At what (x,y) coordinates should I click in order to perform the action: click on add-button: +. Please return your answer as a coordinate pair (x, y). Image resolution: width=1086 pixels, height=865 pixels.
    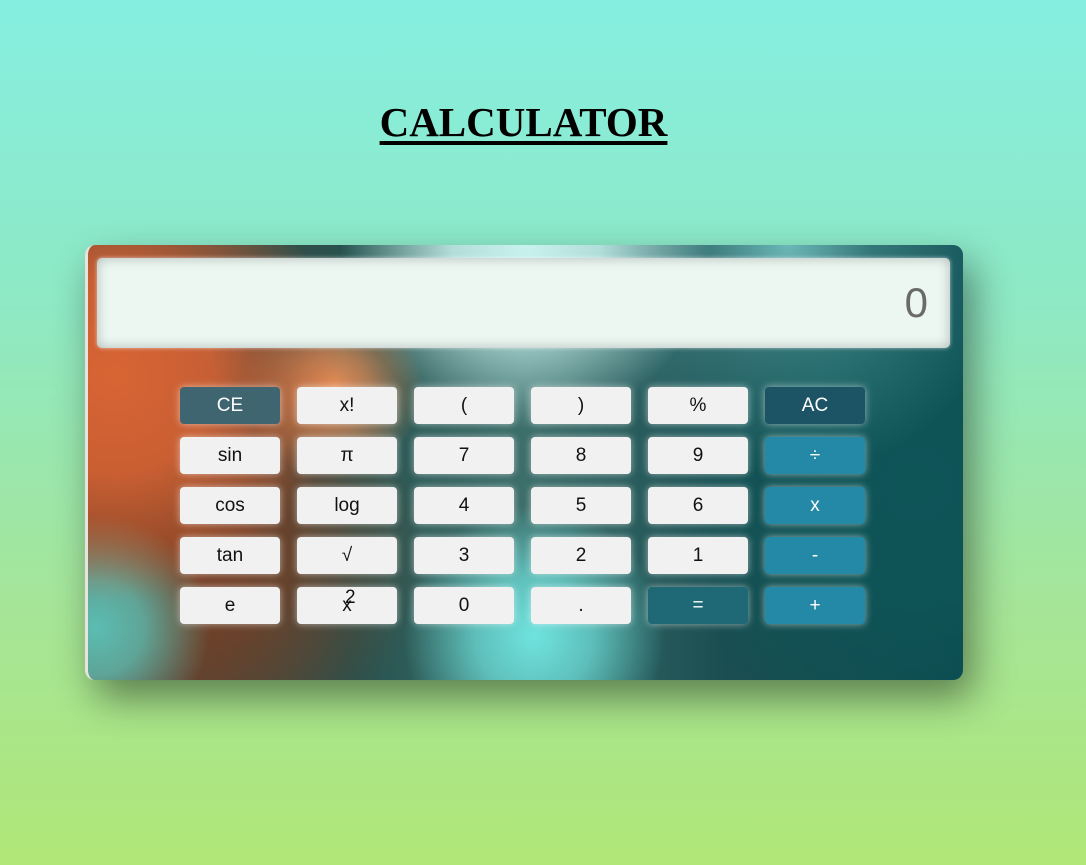
    Looking at the image, I should click on (815, 605).